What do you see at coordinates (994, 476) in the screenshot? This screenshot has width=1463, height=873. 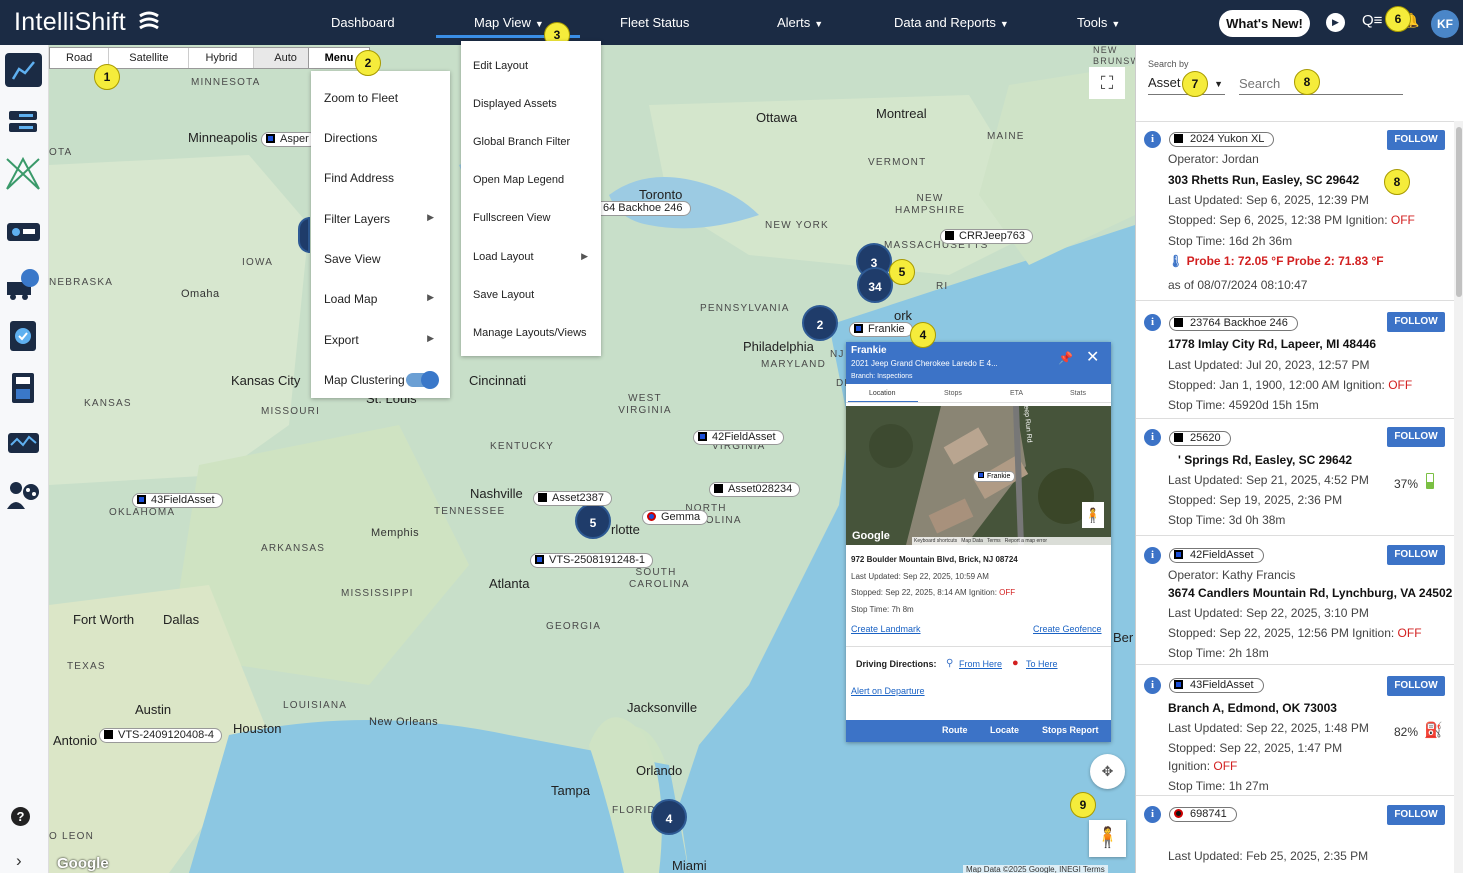 I see `image-asset-tag: Frankie` at bounding box center [994, 476].